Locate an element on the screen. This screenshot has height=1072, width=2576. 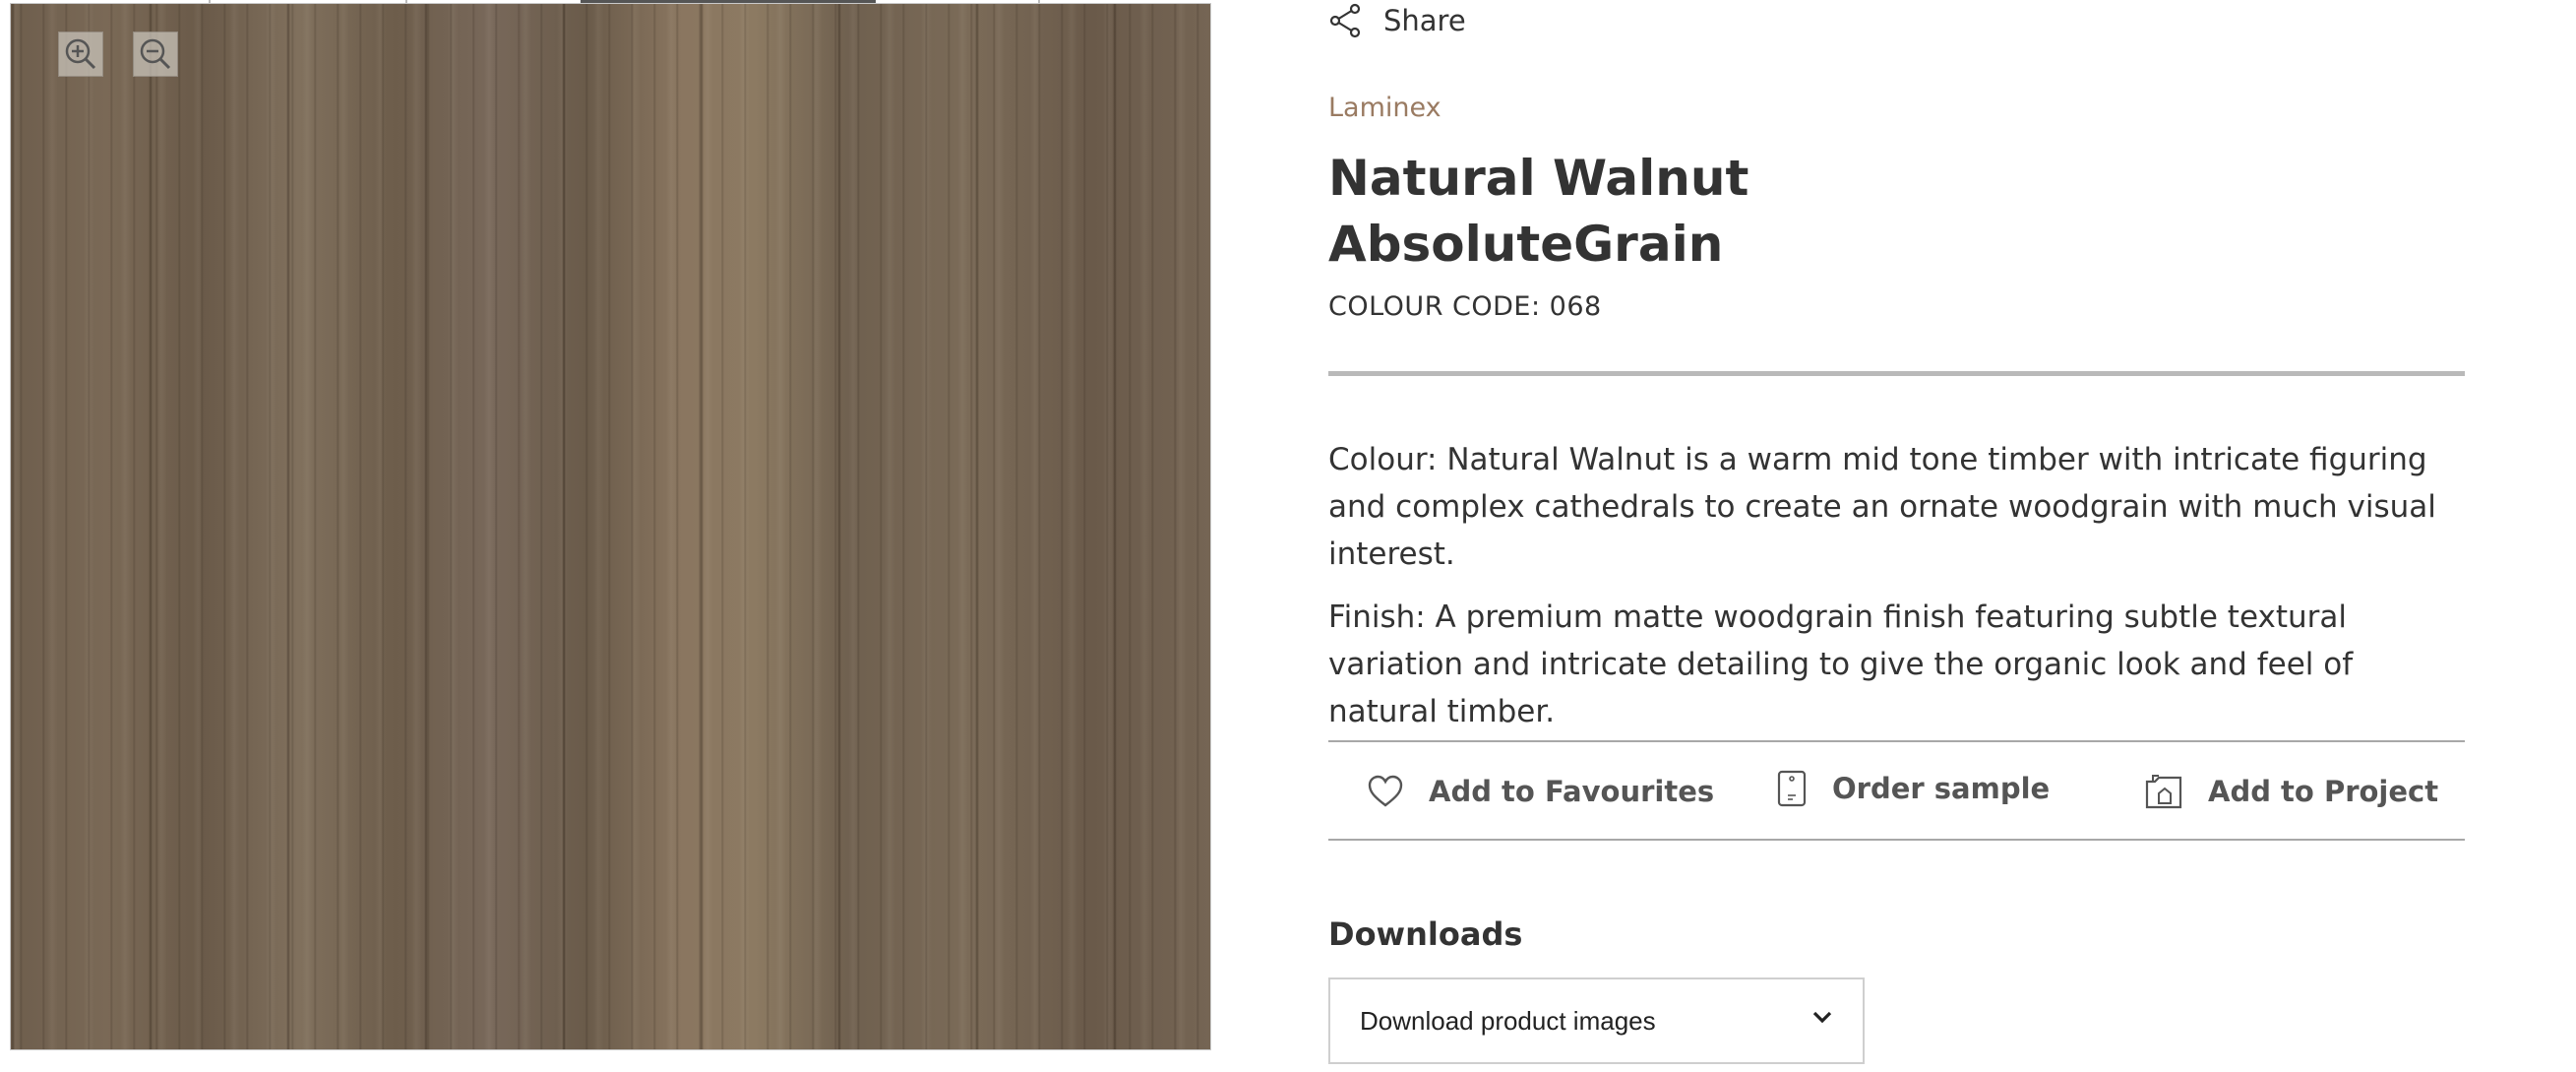
share-button: Share is located at coordinates (1397, 21).